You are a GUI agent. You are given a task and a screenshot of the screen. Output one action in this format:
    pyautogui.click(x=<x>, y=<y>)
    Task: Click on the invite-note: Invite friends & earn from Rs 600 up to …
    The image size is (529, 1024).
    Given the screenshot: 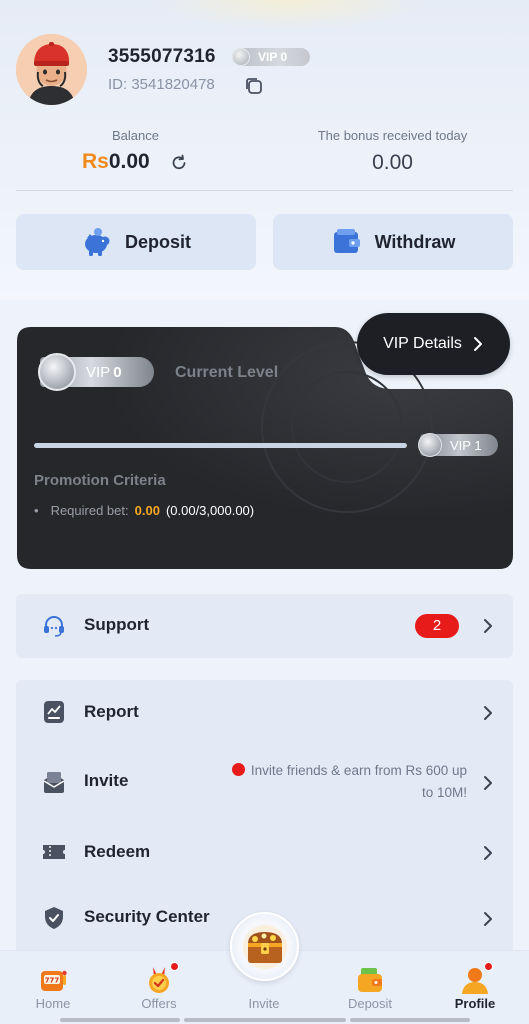 What is the action you would take?
    pyautogui.click(x=334, y=782)
    